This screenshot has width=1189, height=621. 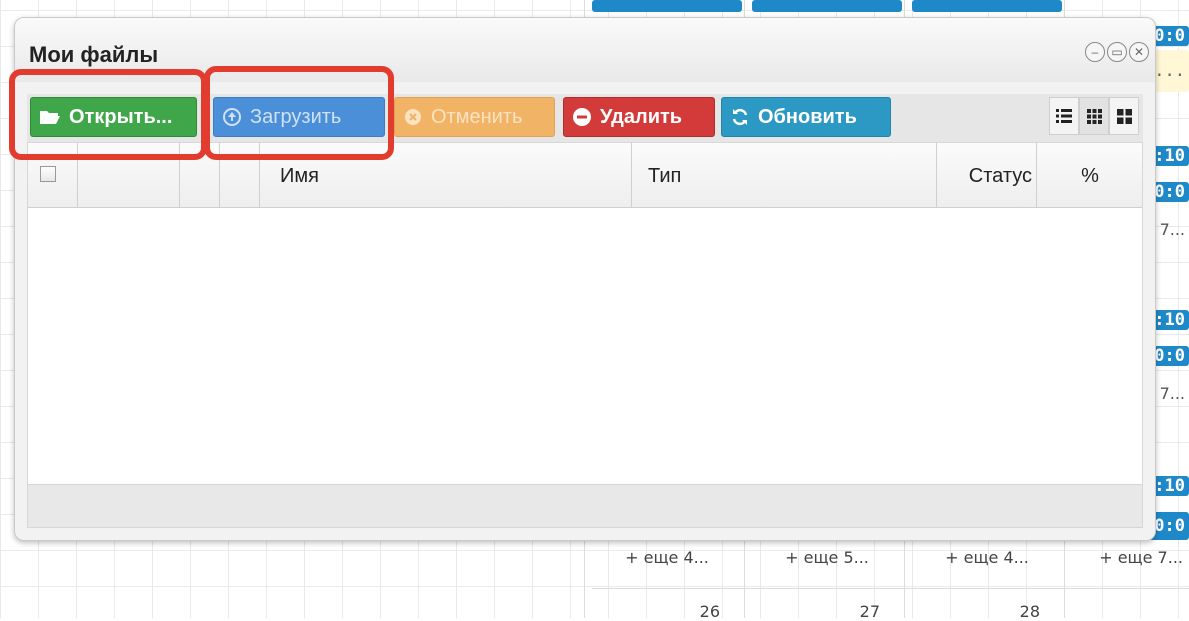 I want to click on column-header-percent: %, so click(x=1090, y=175).